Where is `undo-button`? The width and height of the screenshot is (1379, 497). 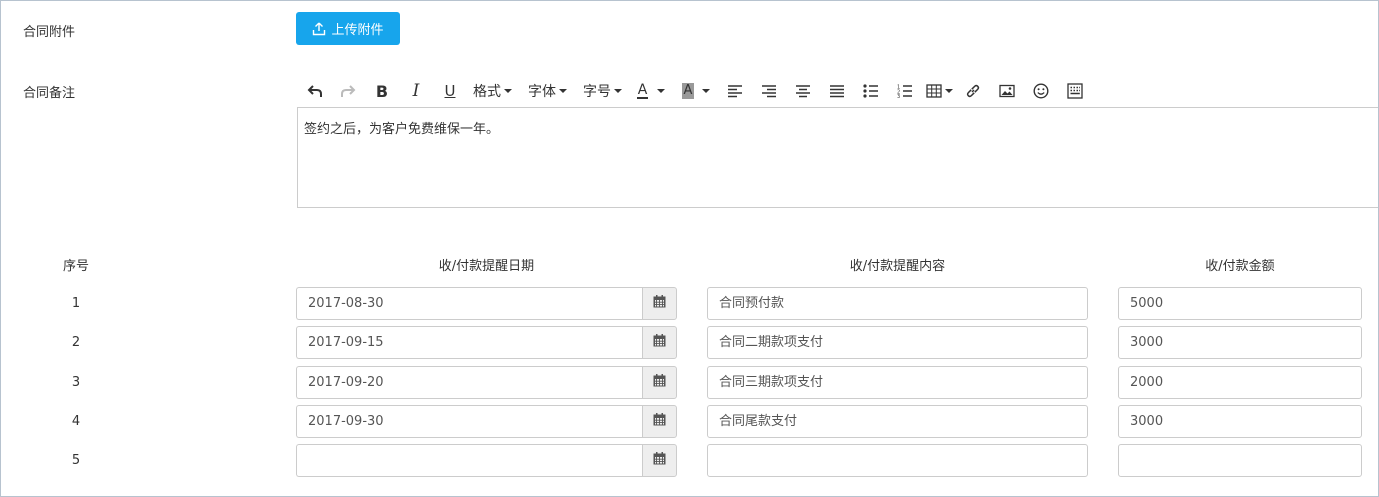
undo-button is located at coordinates (315, 91).